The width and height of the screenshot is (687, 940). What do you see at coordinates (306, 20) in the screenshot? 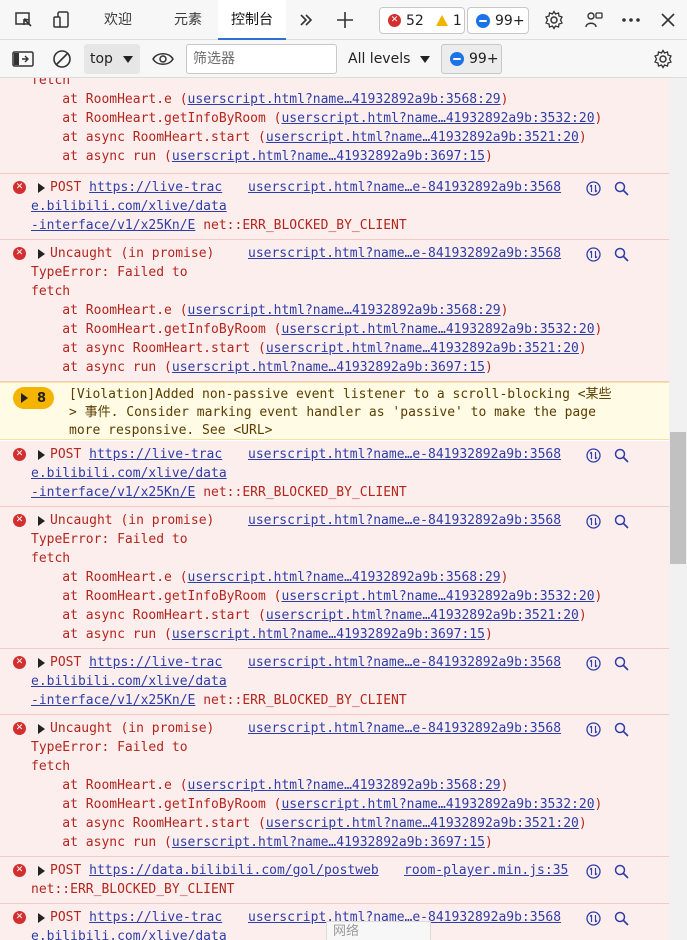
I see `more-tabs-icon` at bounding box center [306, 20].